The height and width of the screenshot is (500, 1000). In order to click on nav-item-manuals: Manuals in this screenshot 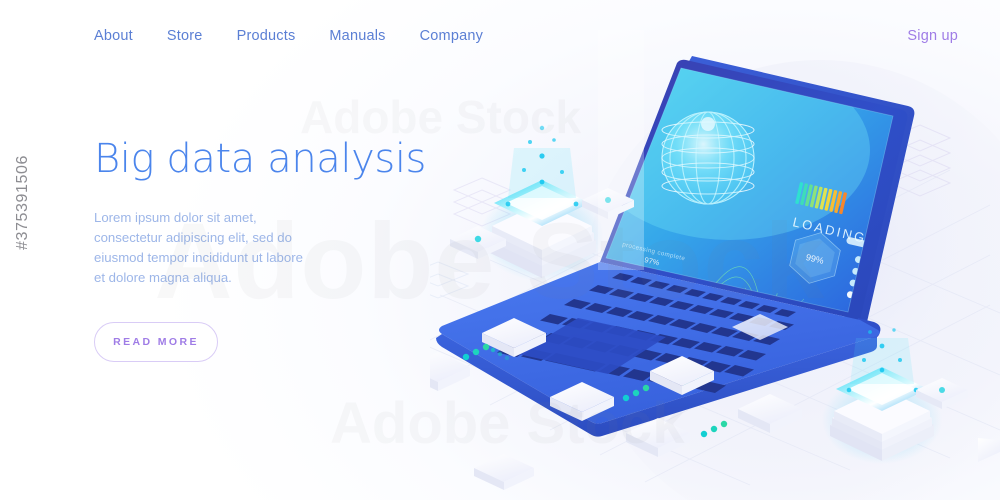, I will do `click(357, 36)`.